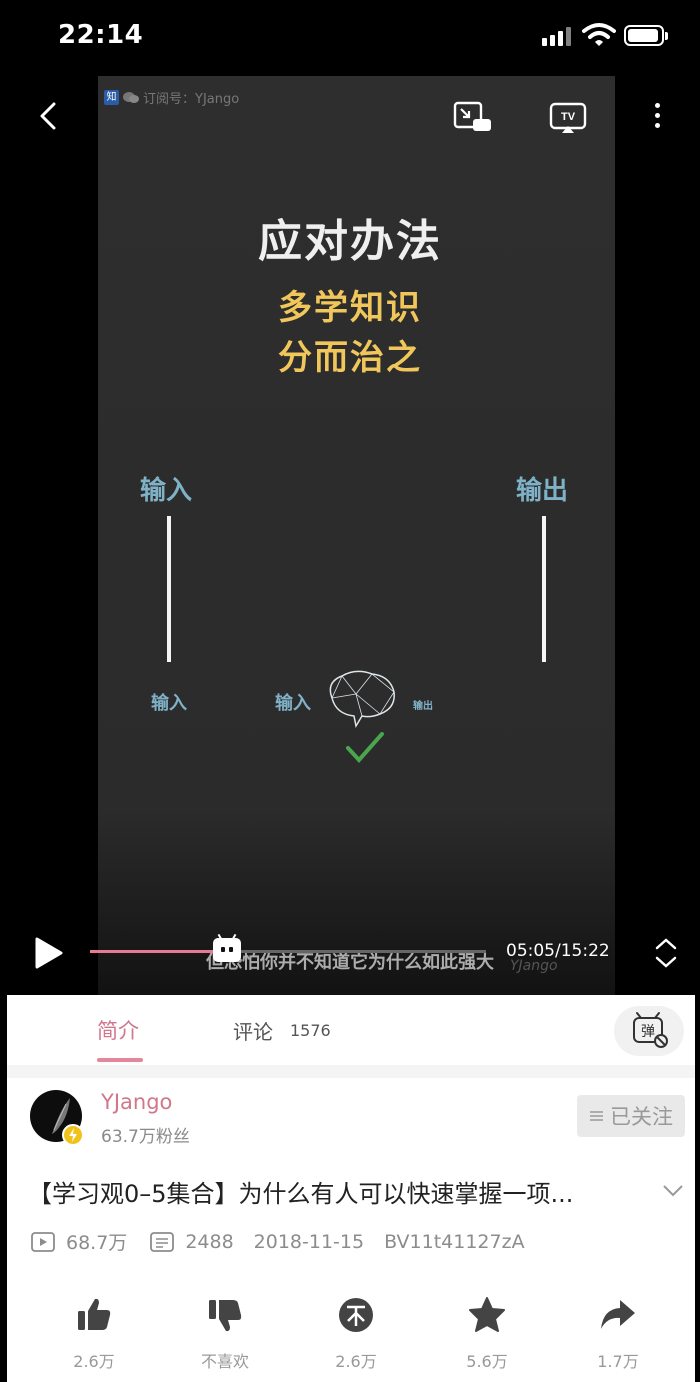 This screenshot has width=700, height=1382. Describe the element at coordinates (94, 1334) in the screenshot. I see `like-button: 2.6万` at that location.